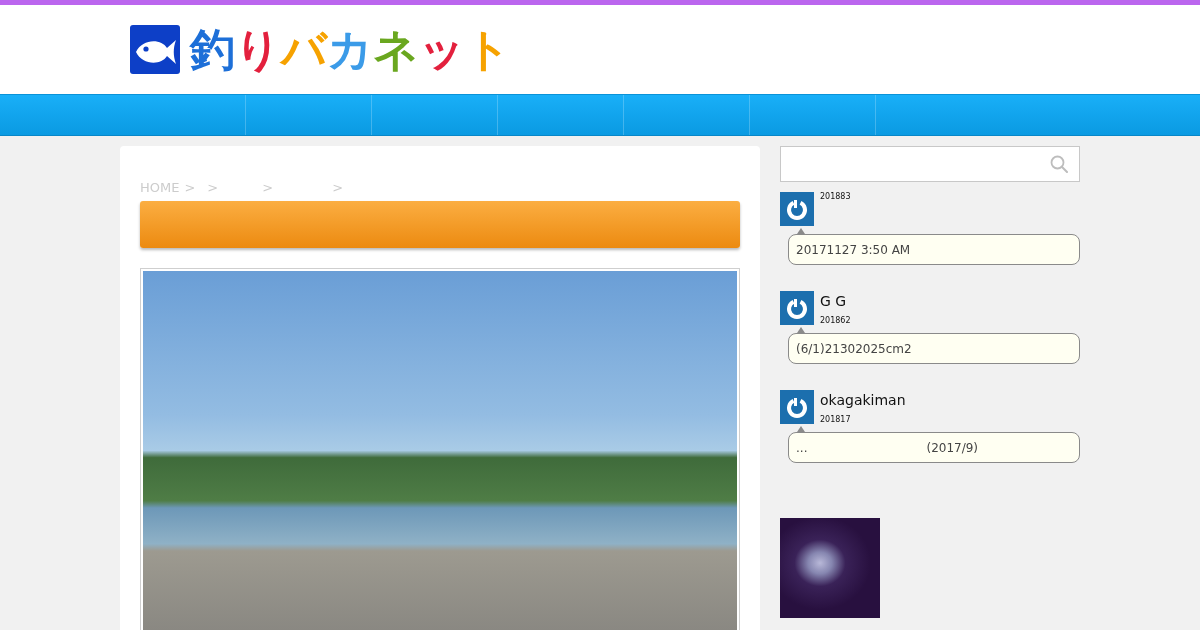 This screenshot has width=1200, height=630. I want to click on comment-author: okagakiman, so click(863, 400).